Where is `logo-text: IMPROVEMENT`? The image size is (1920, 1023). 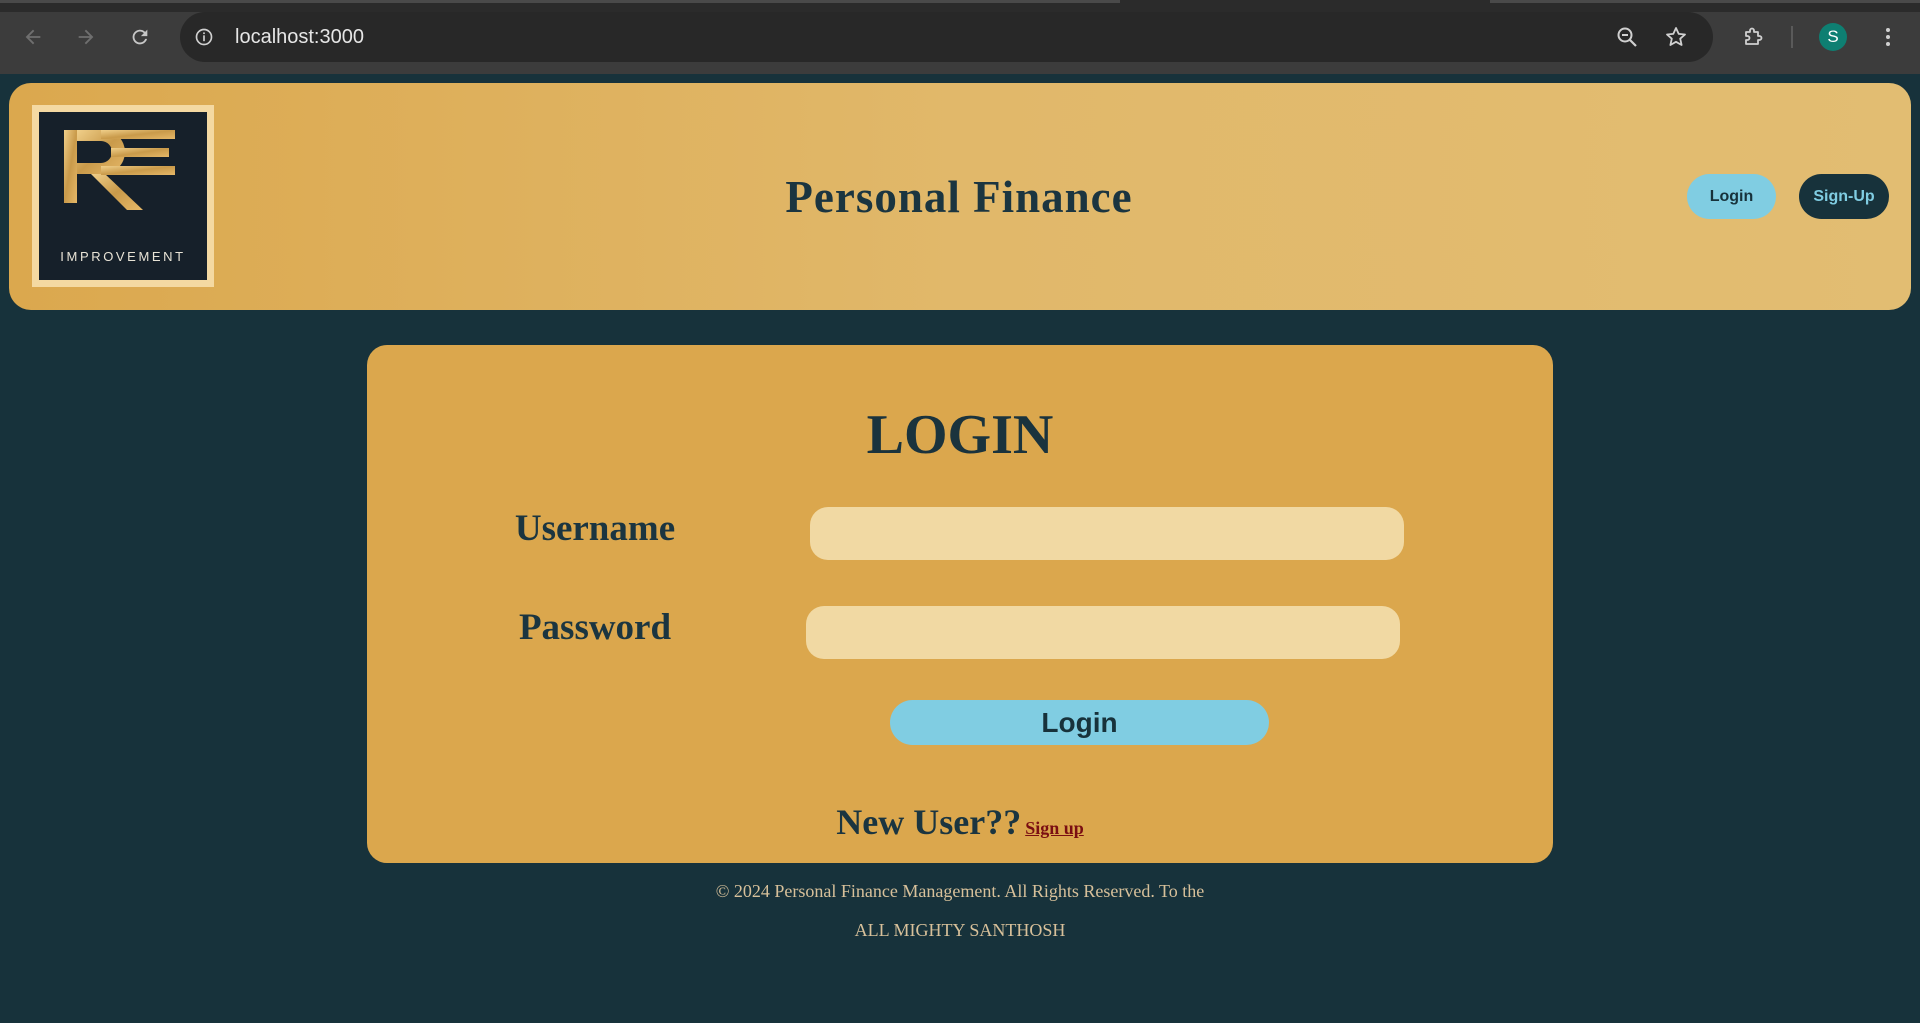
logo-text: IMPROVEMENT is located at coordinates (123, 256).